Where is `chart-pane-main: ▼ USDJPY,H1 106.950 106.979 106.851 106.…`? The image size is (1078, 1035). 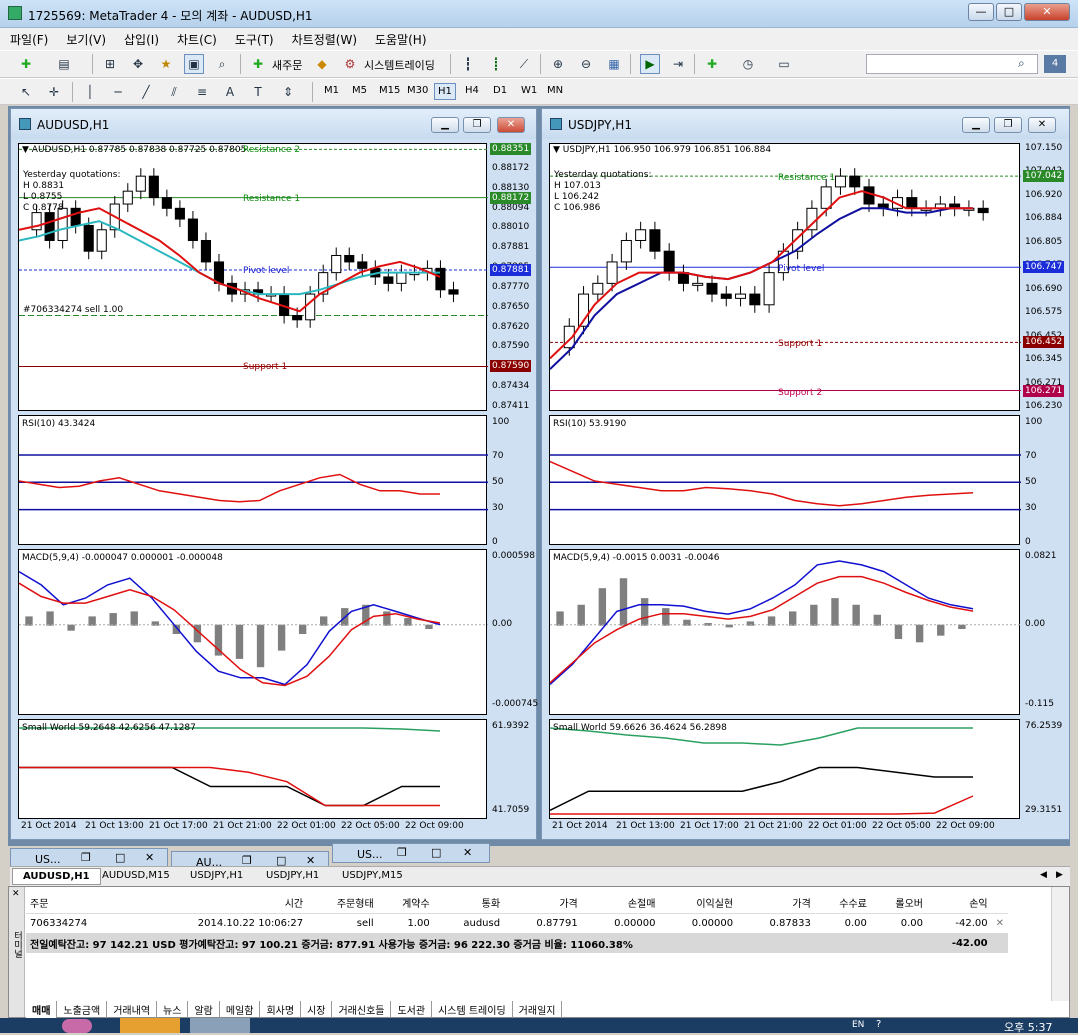
chart-pane-main: ▼ USDJPY,H1 106.950 106.979 106.851 106.… is located at coordinates (785, 277).